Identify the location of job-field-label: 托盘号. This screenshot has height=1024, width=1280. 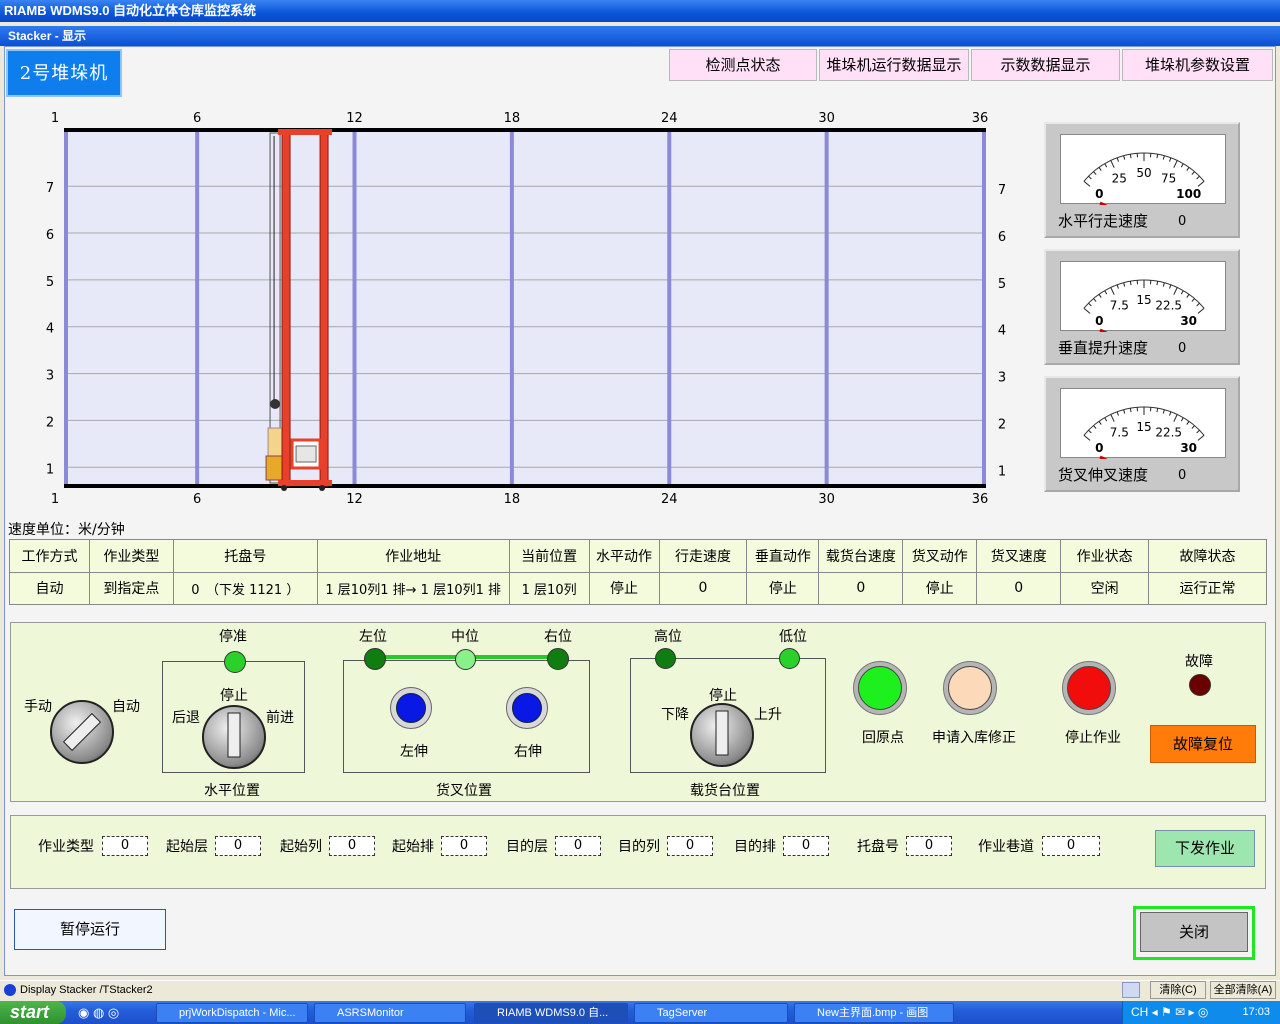
(878, 847).